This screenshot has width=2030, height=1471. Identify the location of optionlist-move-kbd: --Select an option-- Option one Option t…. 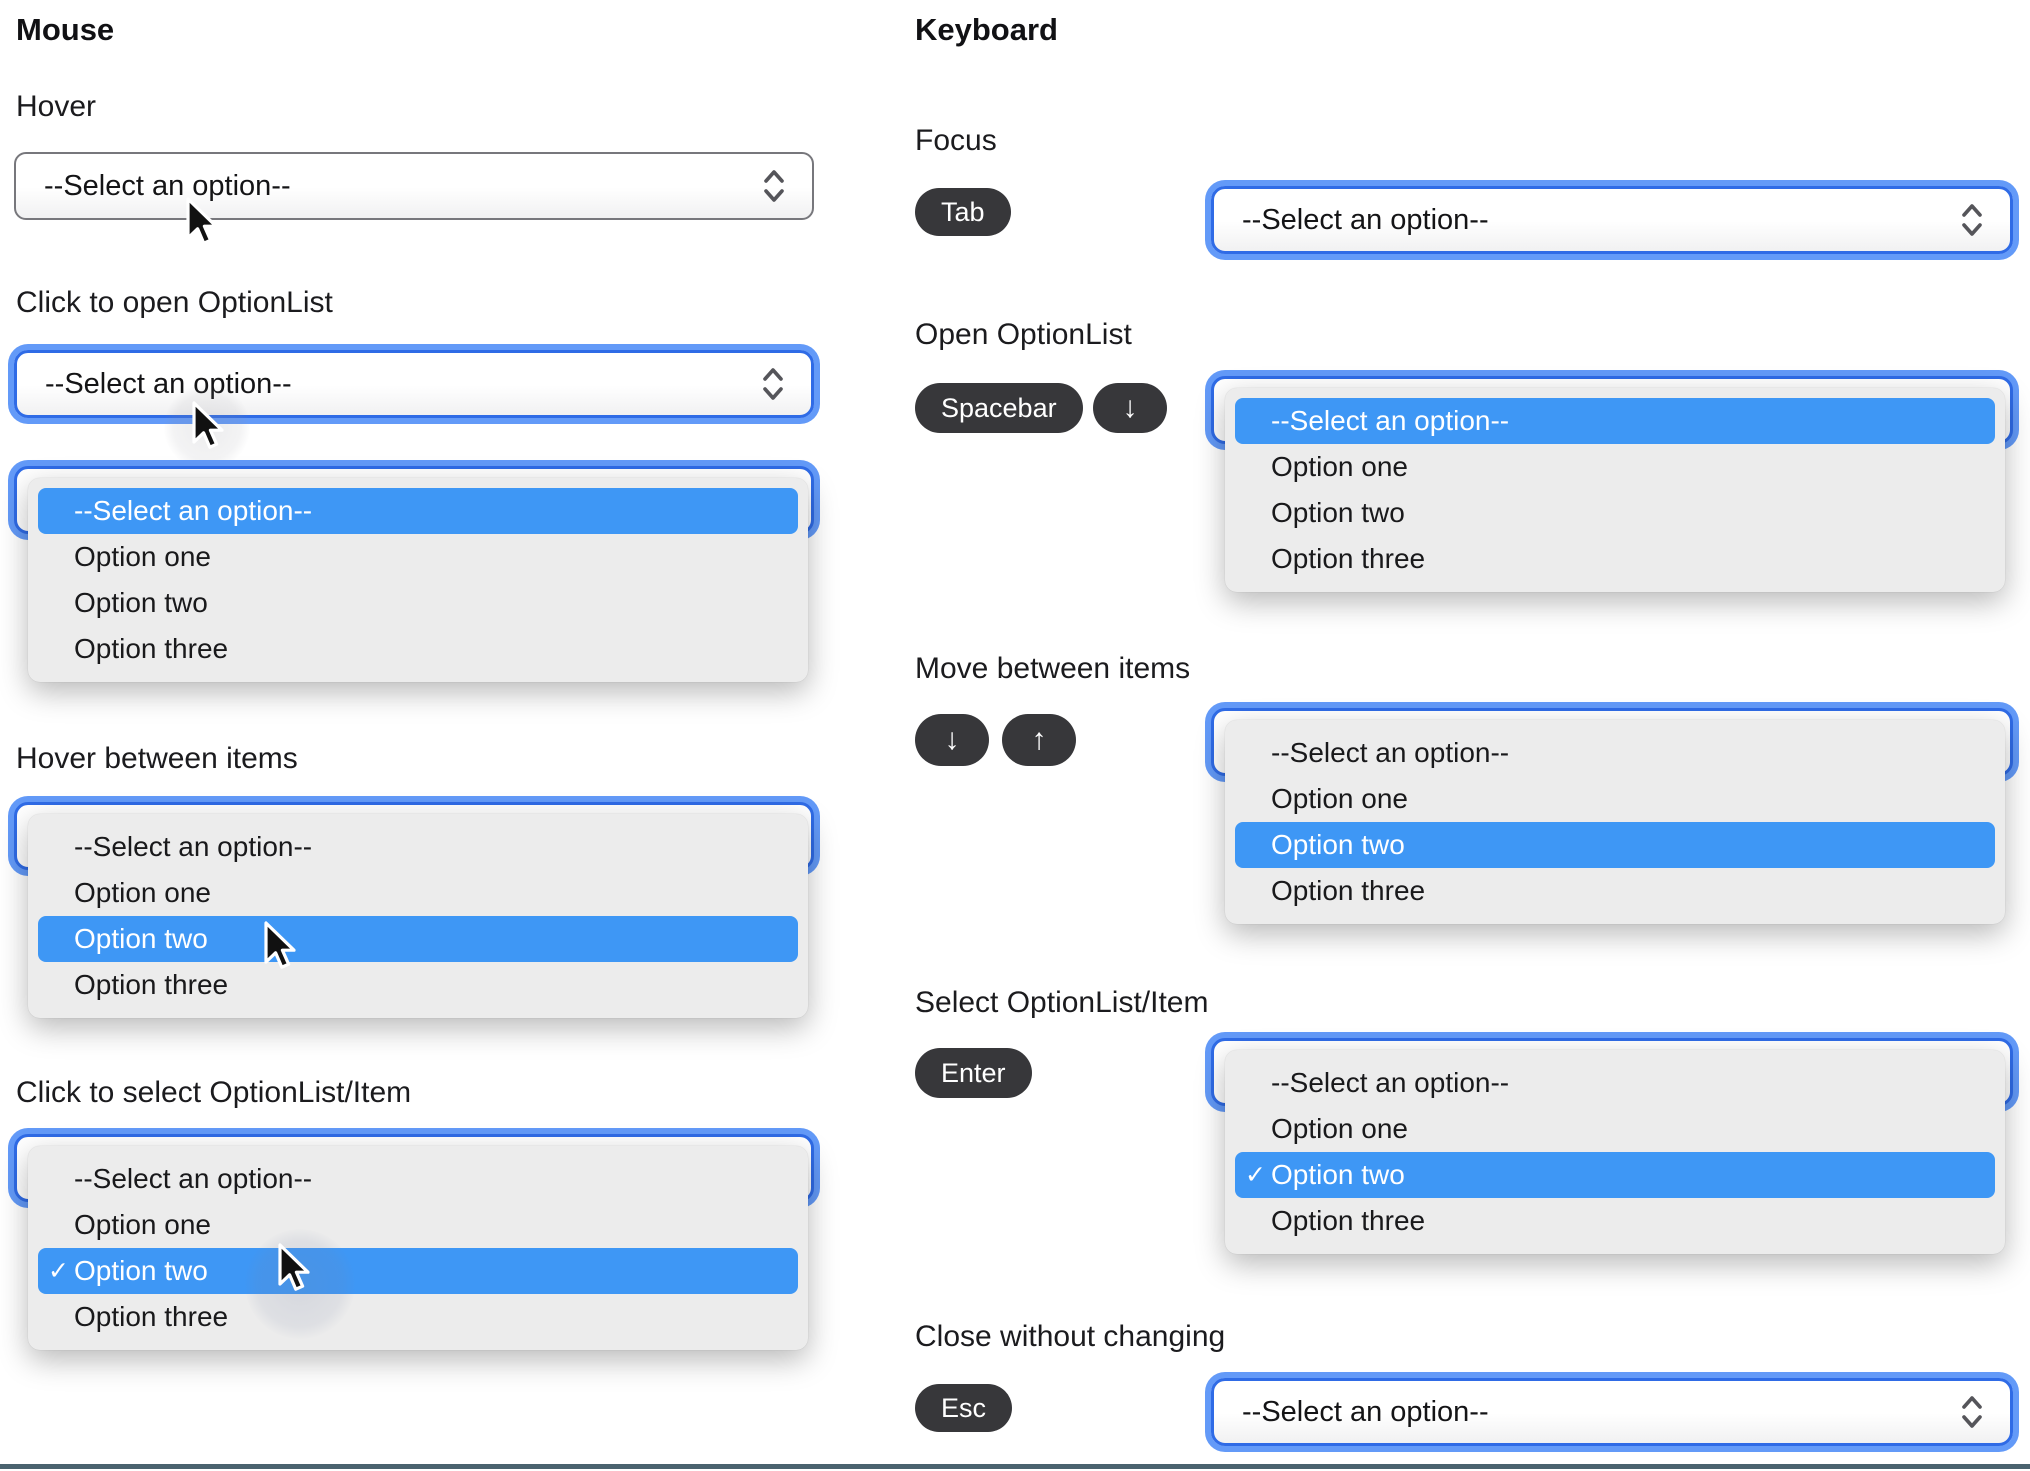
(1612, 818).